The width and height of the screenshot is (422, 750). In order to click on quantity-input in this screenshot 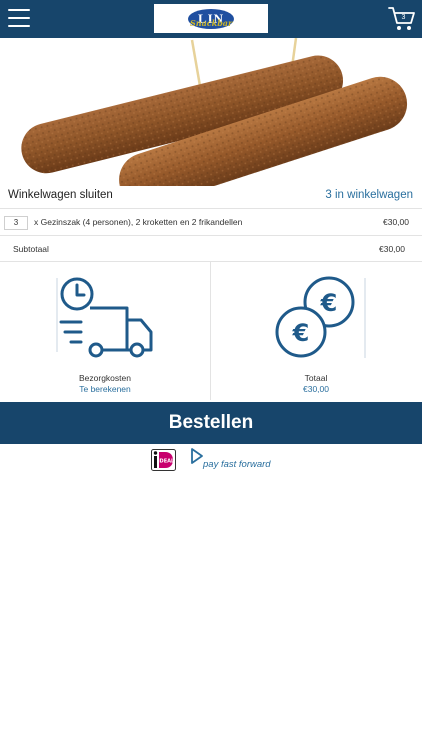, I will do `click(16, 223)`.